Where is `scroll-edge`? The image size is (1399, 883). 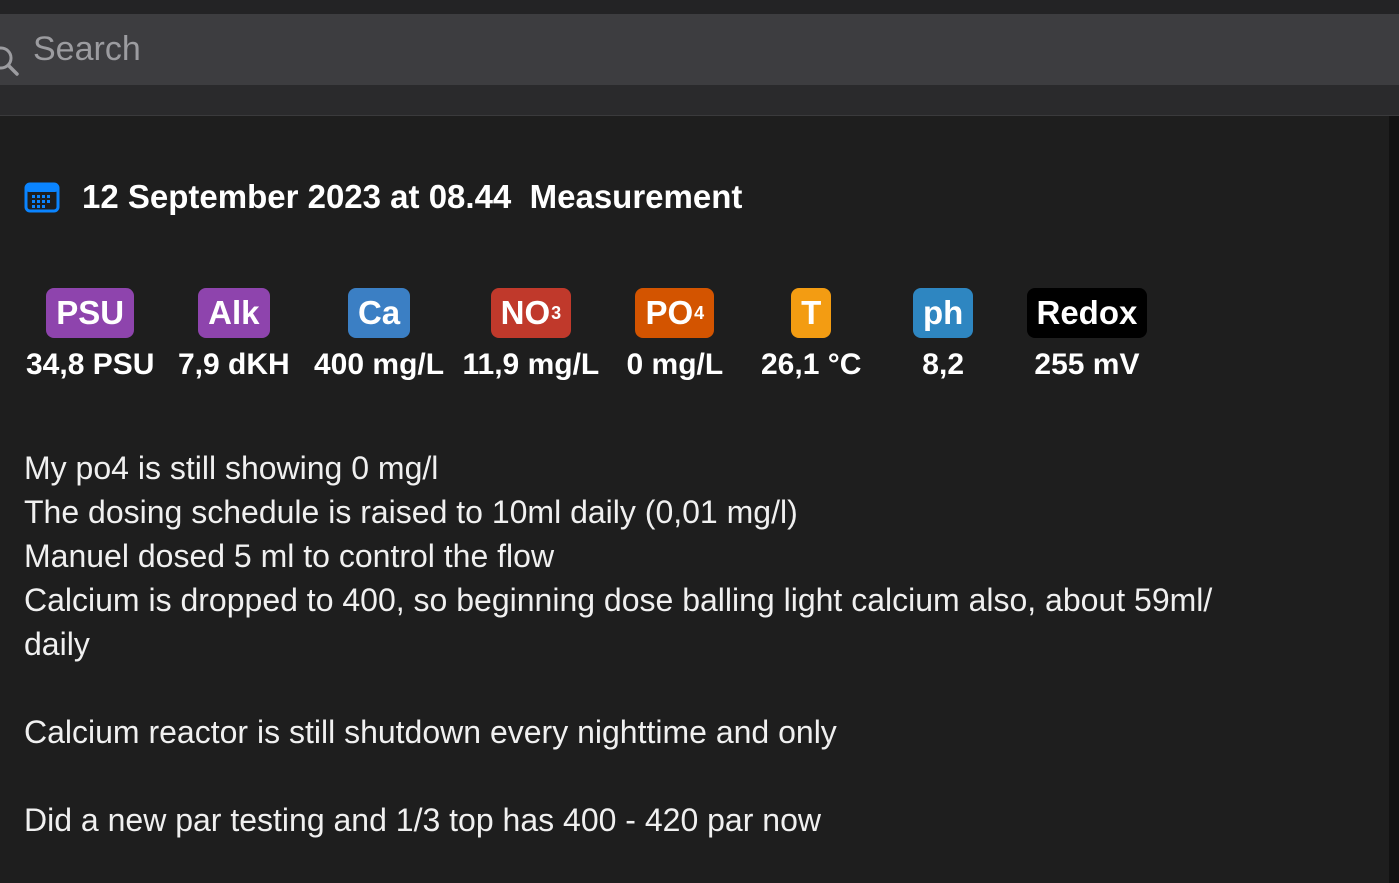 scroll-edge is located at coordinates (1394, 499).